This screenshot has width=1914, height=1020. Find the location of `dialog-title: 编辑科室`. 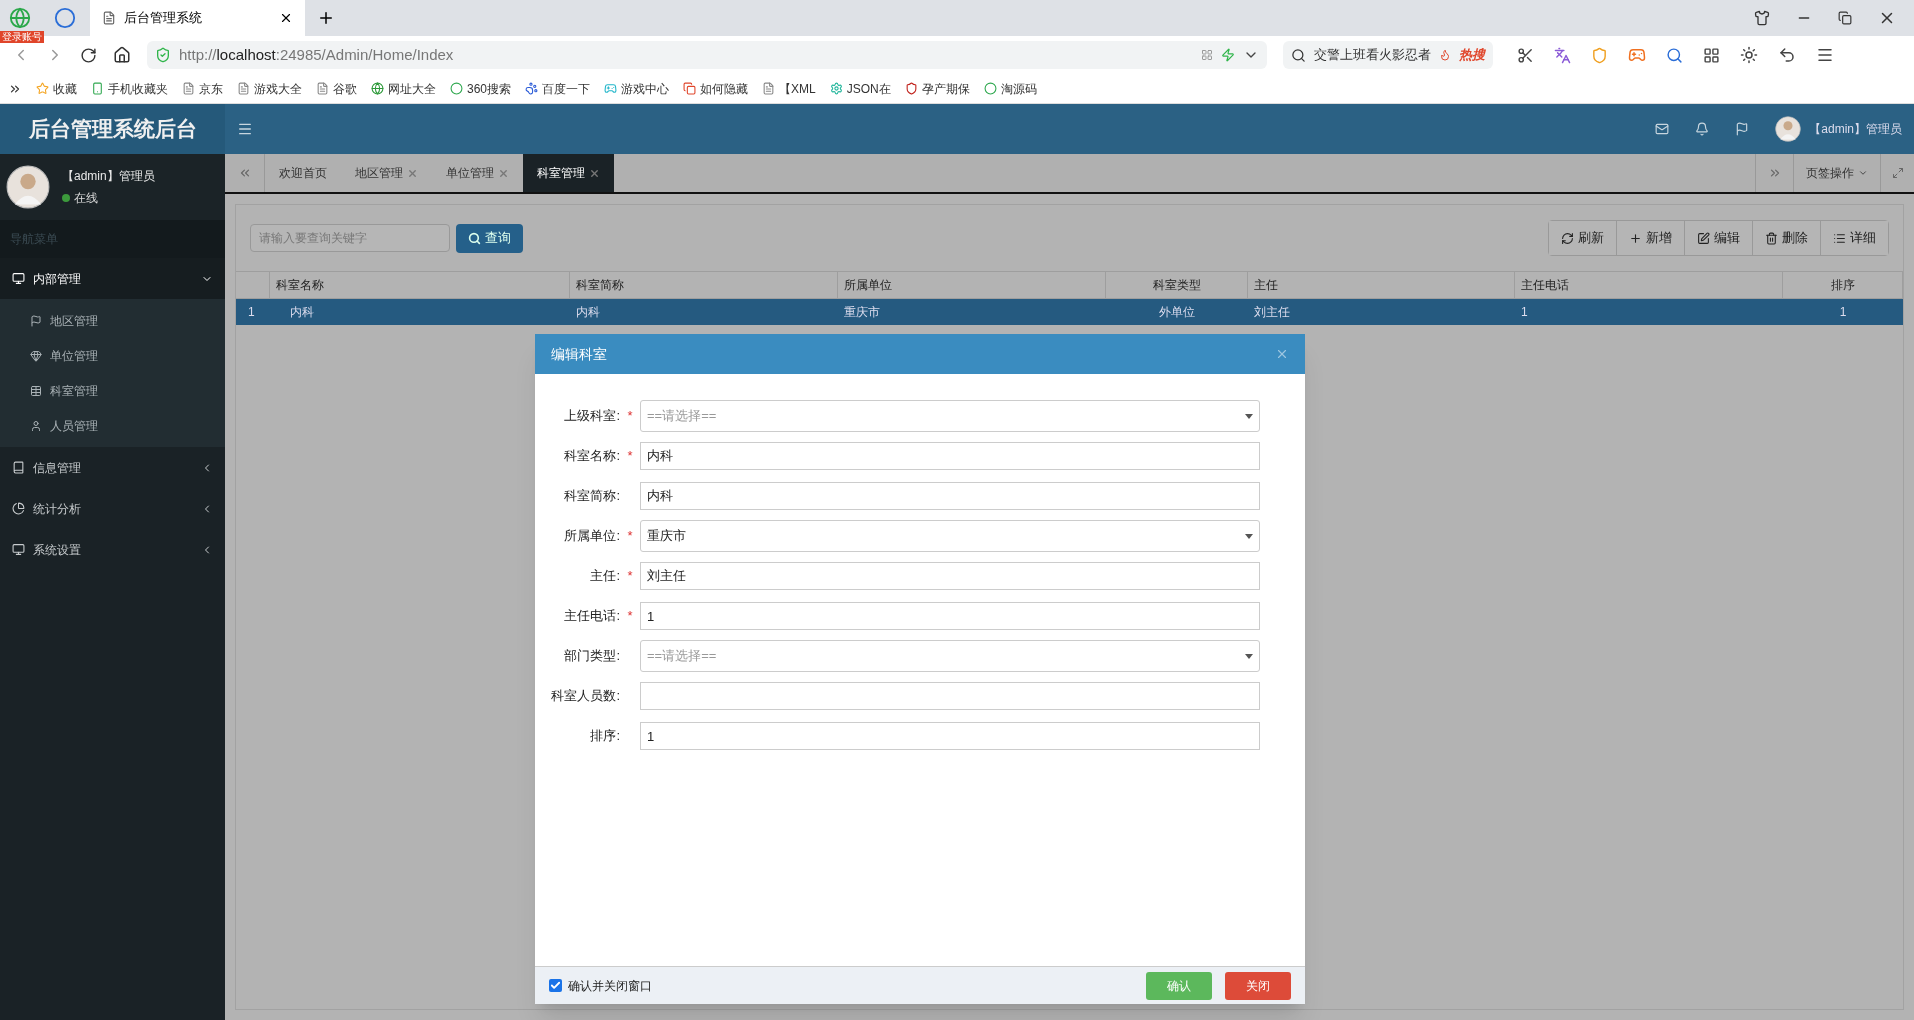

dialog-title: 编辑科室 is located at coordinates (579, 354).